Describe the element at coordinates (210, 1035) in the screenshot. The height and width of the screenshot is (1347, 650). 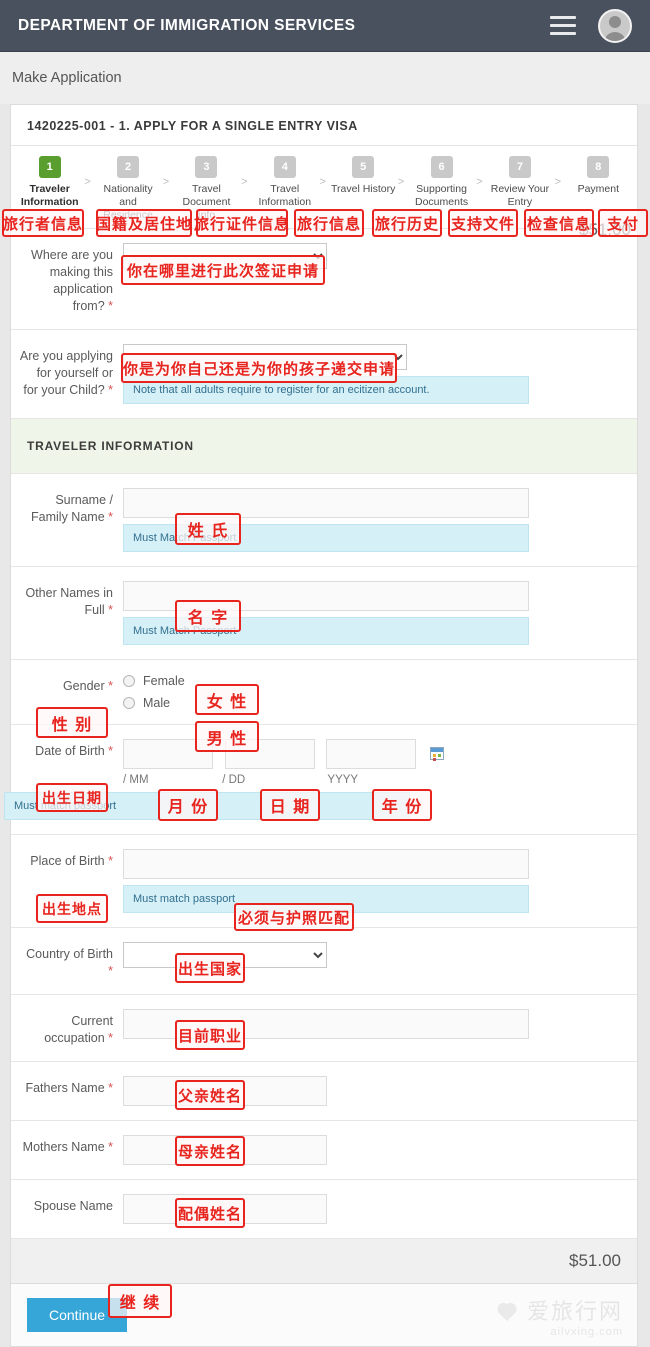
I see `annotation-box: 目前职业` at that location.